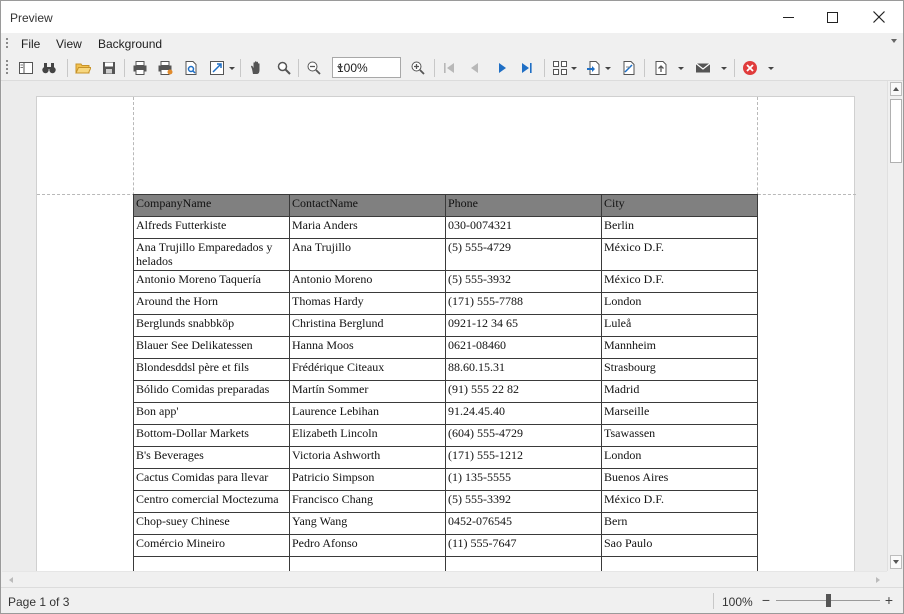 This screenshot has width=904, height=614. What do you see at coordinates (211, 325) in the screenshot?
I see `cell-company: Berglunds snabbköp` at bounding box center [211, 325].